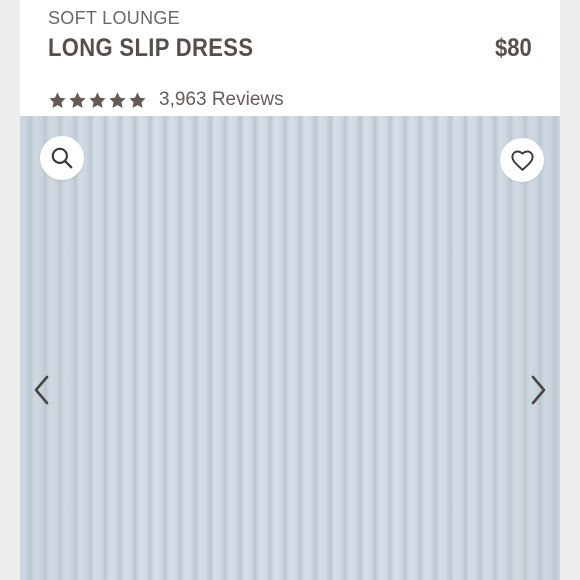 The width and height of the screenshot is (580, 580). I want to click on brand-name: SOFT LOUNGE, so click(114, 18).